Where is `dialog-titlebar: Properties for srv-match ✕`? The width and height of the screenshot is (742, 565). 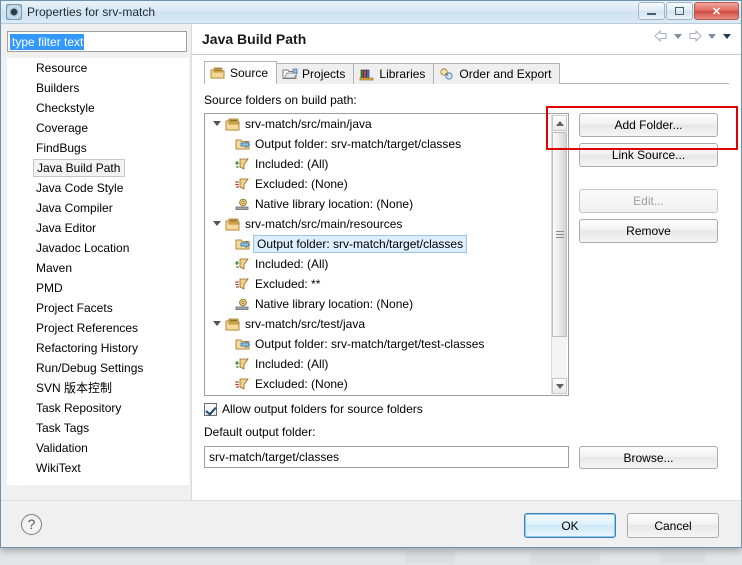 dialog-titlebar: Properties for srv-match ✕ is located at coordinates (371, 12).